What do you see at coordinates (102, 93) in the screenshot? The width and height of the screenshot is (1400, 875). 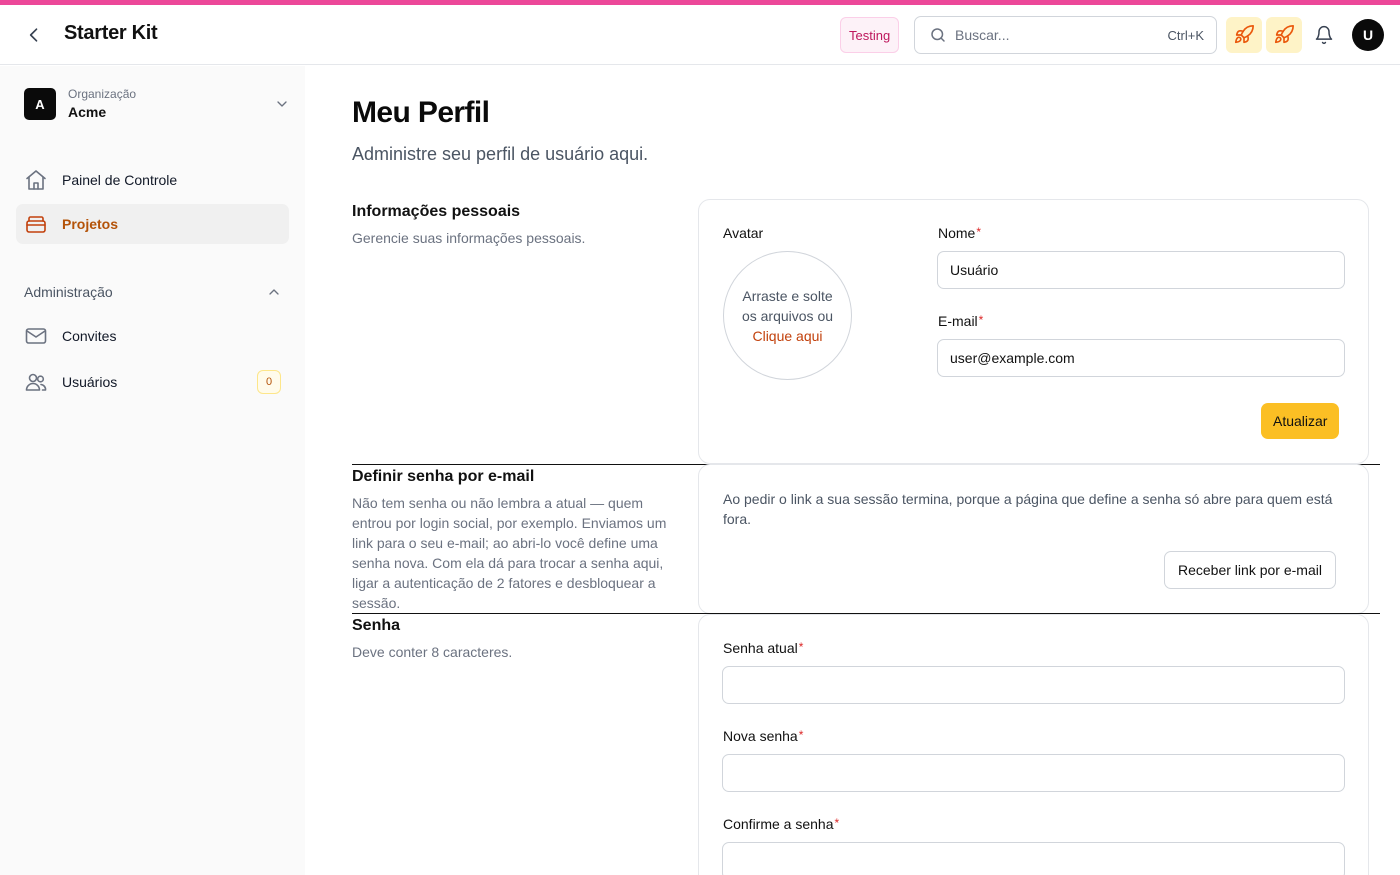 I see `organization-label: Organização` at bounding box center [102, 93].